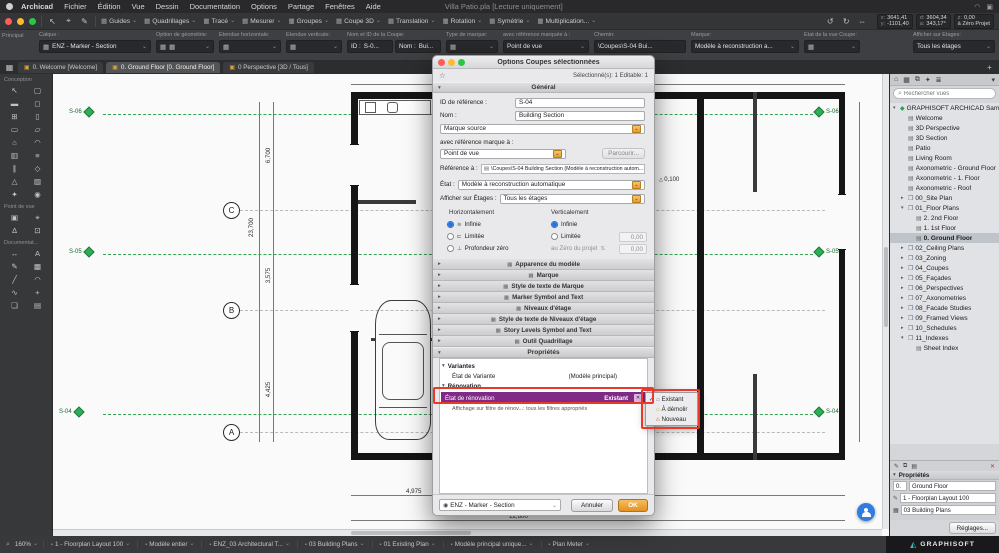  Describe the element at coordinates (269, 389) in the screenshot. I see `dimension-text: 4,425` at that location.